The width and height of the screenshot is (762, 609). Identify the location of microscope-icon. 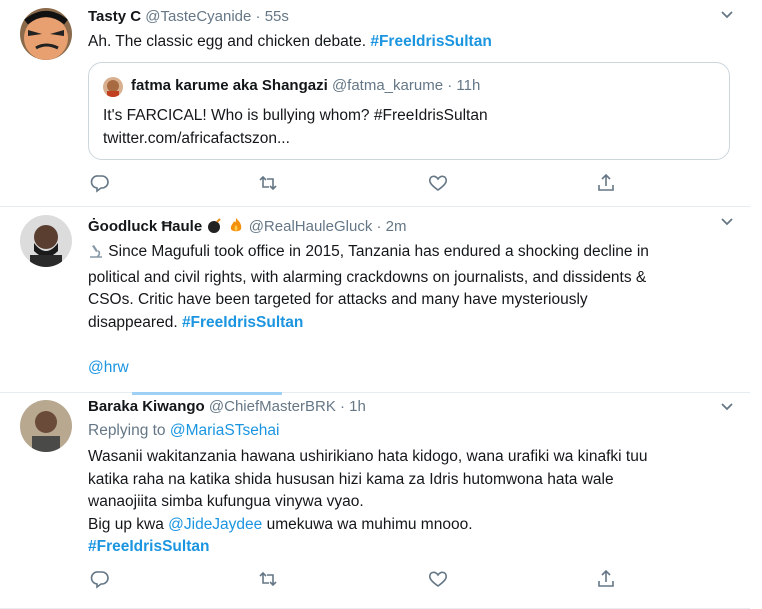
(96, 255).